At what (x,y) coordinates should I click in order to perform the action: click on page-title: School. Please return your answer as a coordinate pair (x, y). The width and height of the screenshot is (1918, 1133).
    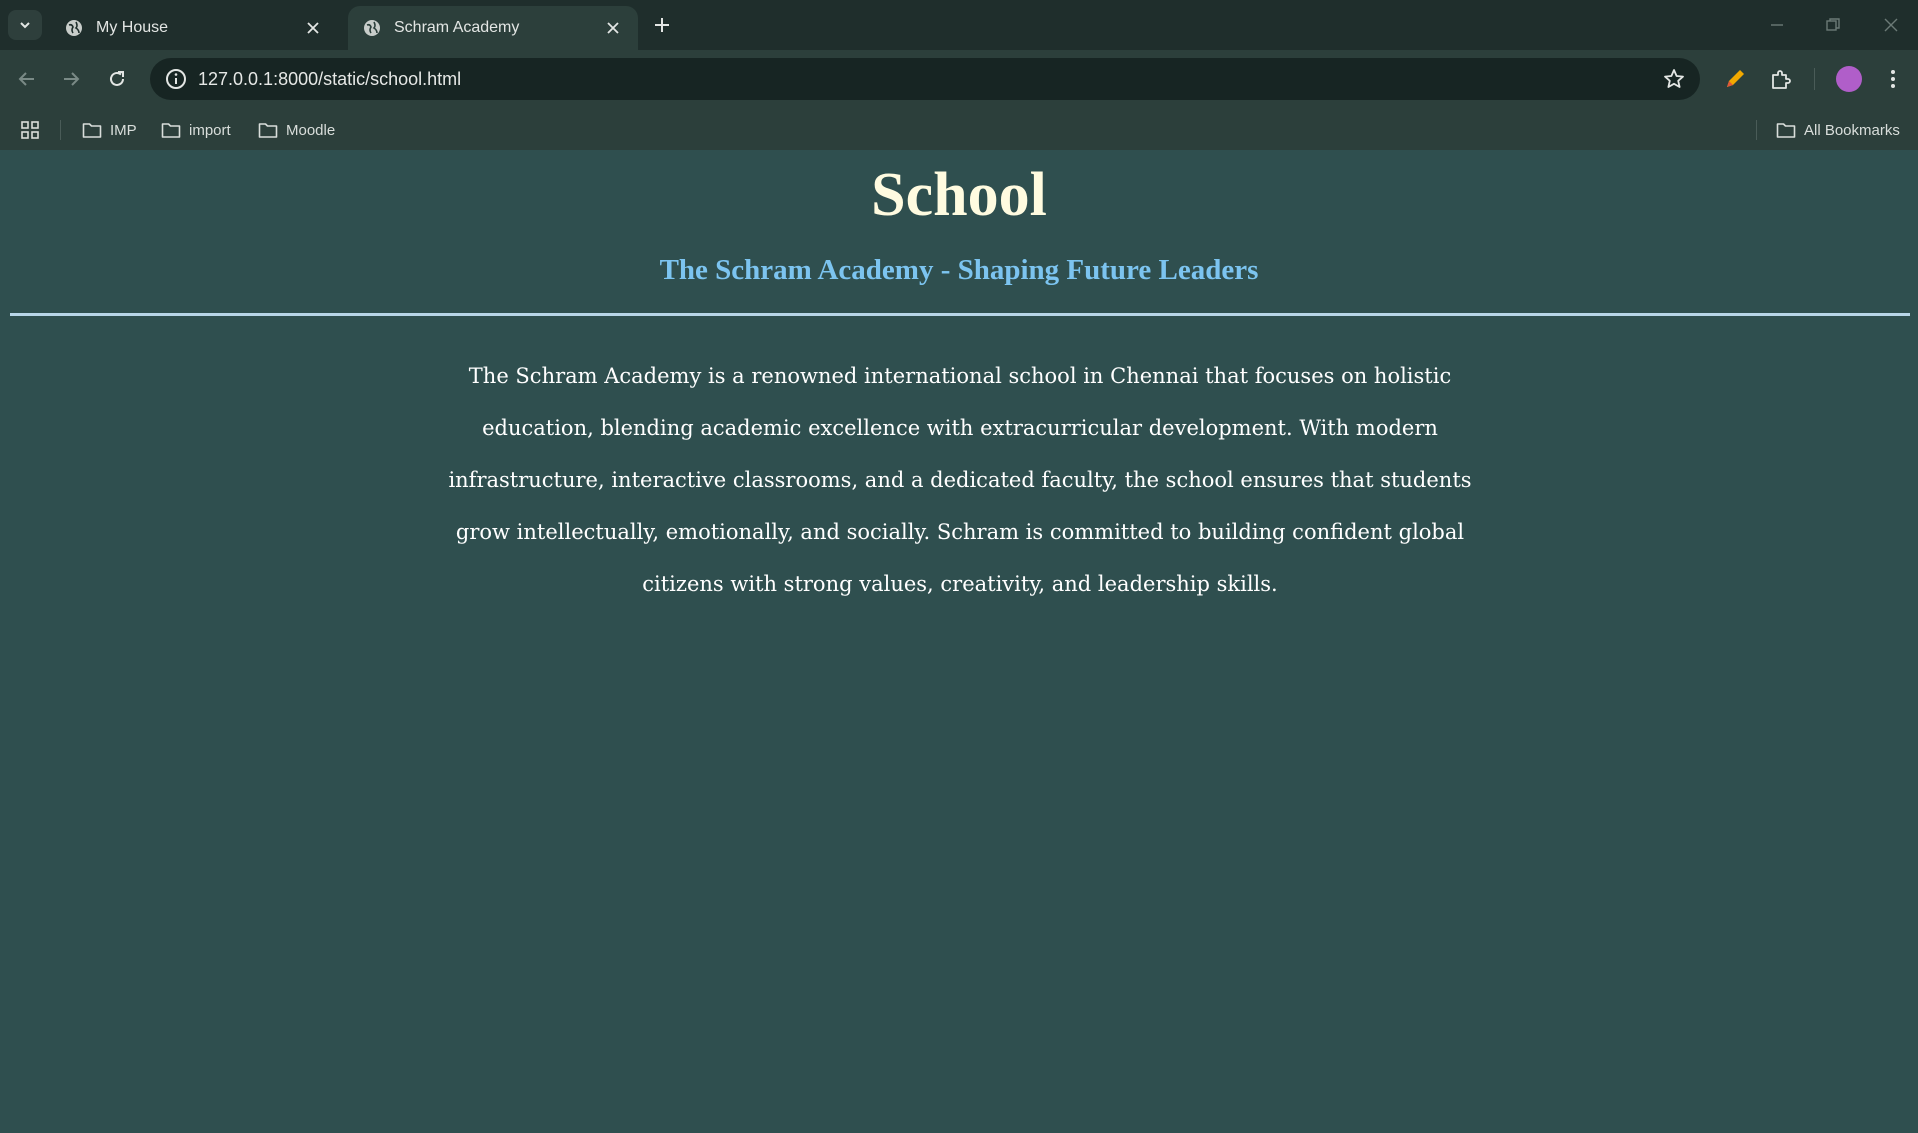
    Looking at the image, I should click on (959, 195).